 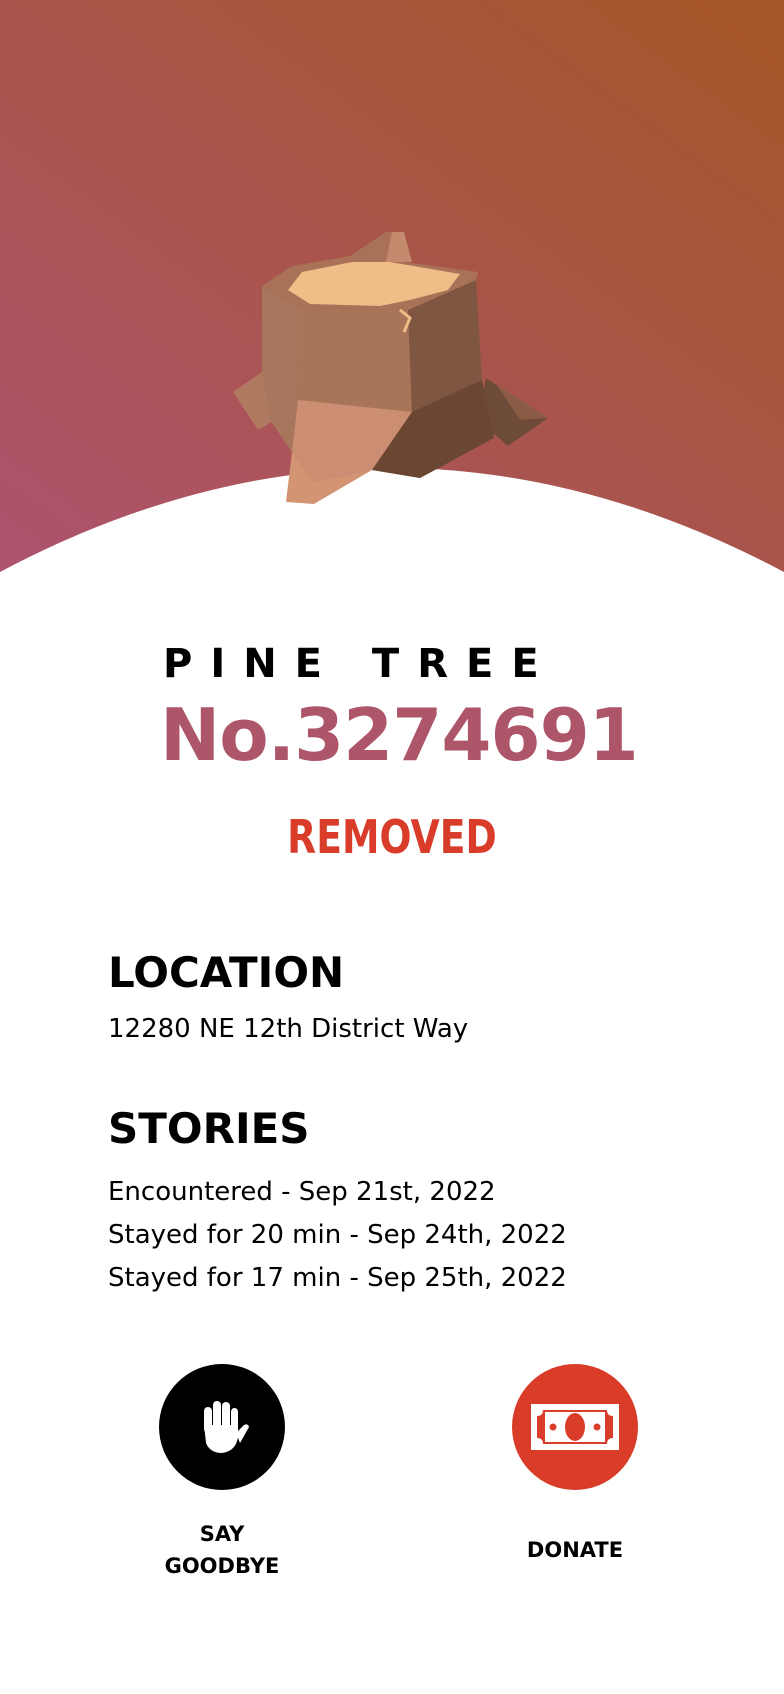 I want to click on location-title: LOCATION, so click(x=226, y=972).